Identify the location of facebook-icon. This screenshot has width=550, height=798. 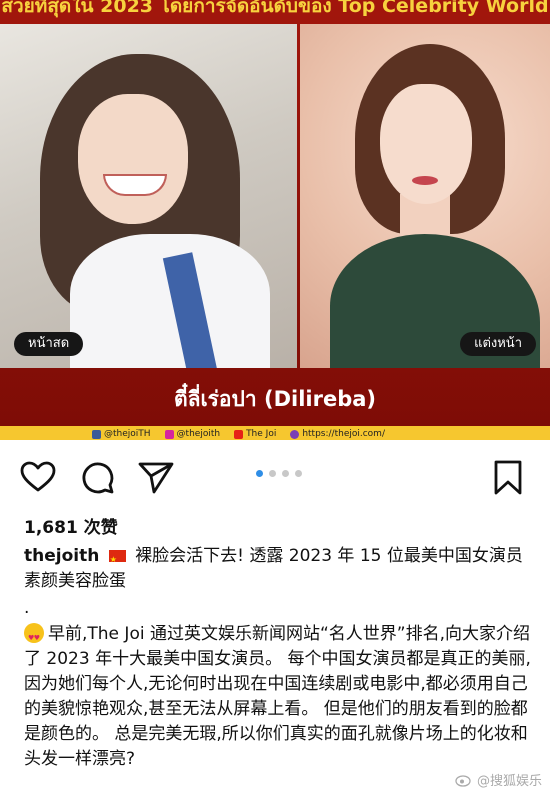
(96, 434).